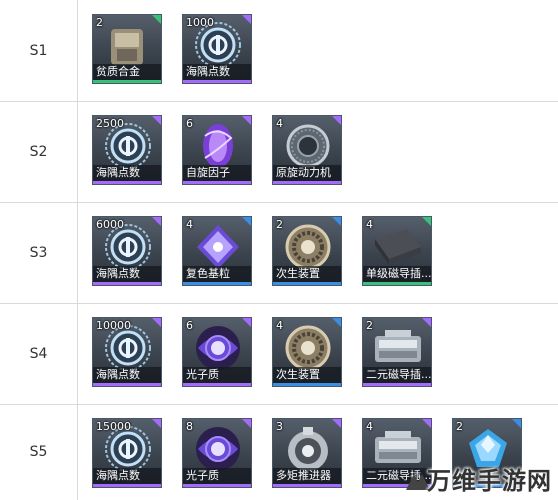  I want to click on reward-item-tile: 4 原旋动力机, so click(307, 150).